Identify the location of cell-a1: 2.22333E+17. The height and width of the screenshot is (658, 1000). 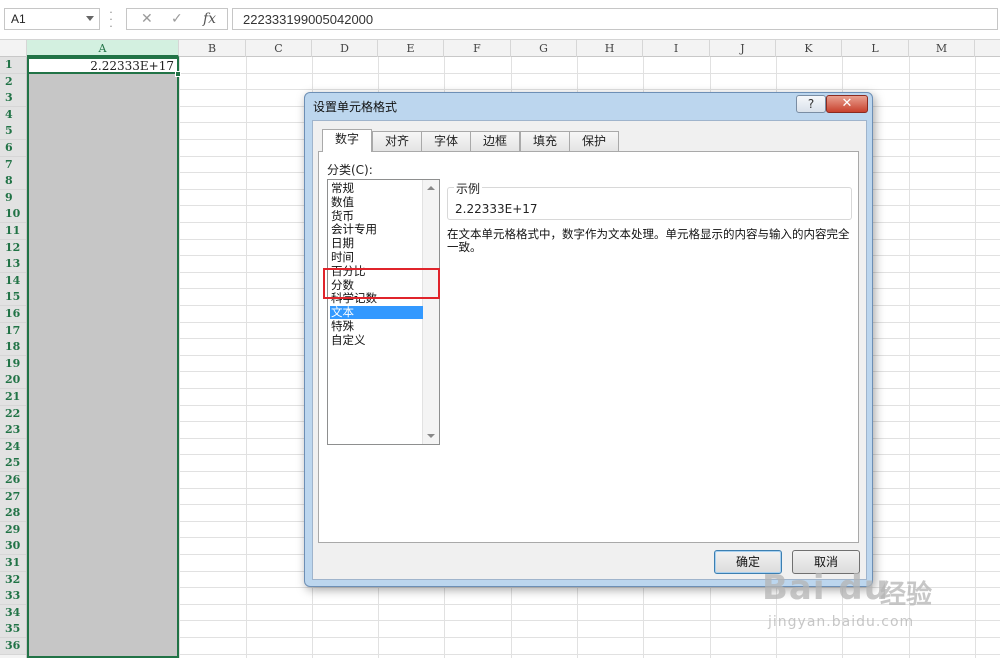
(103, 65).